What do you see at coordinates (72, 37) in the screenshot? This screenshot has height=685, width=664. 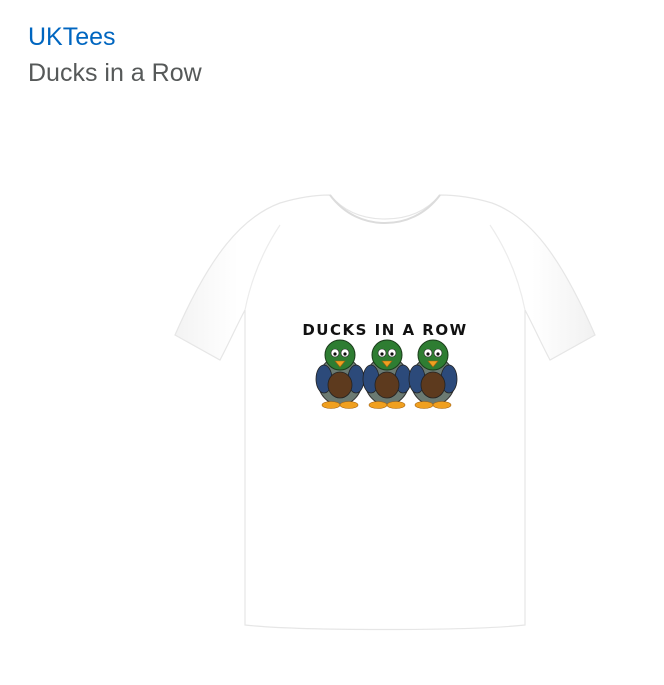 I see `brand-link: UKTees` at bounding box center [72, 37].